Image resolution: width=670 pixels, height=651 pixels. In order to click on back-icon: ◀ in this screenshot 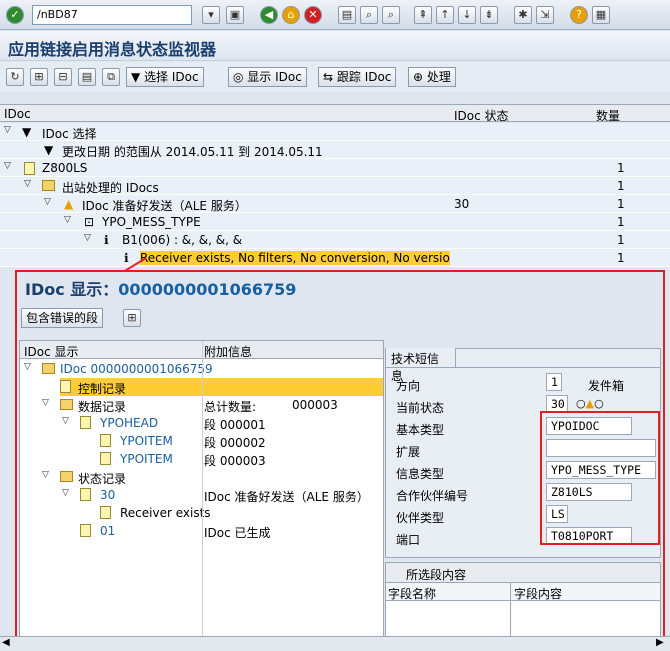, I will do `click(269, 15)`.